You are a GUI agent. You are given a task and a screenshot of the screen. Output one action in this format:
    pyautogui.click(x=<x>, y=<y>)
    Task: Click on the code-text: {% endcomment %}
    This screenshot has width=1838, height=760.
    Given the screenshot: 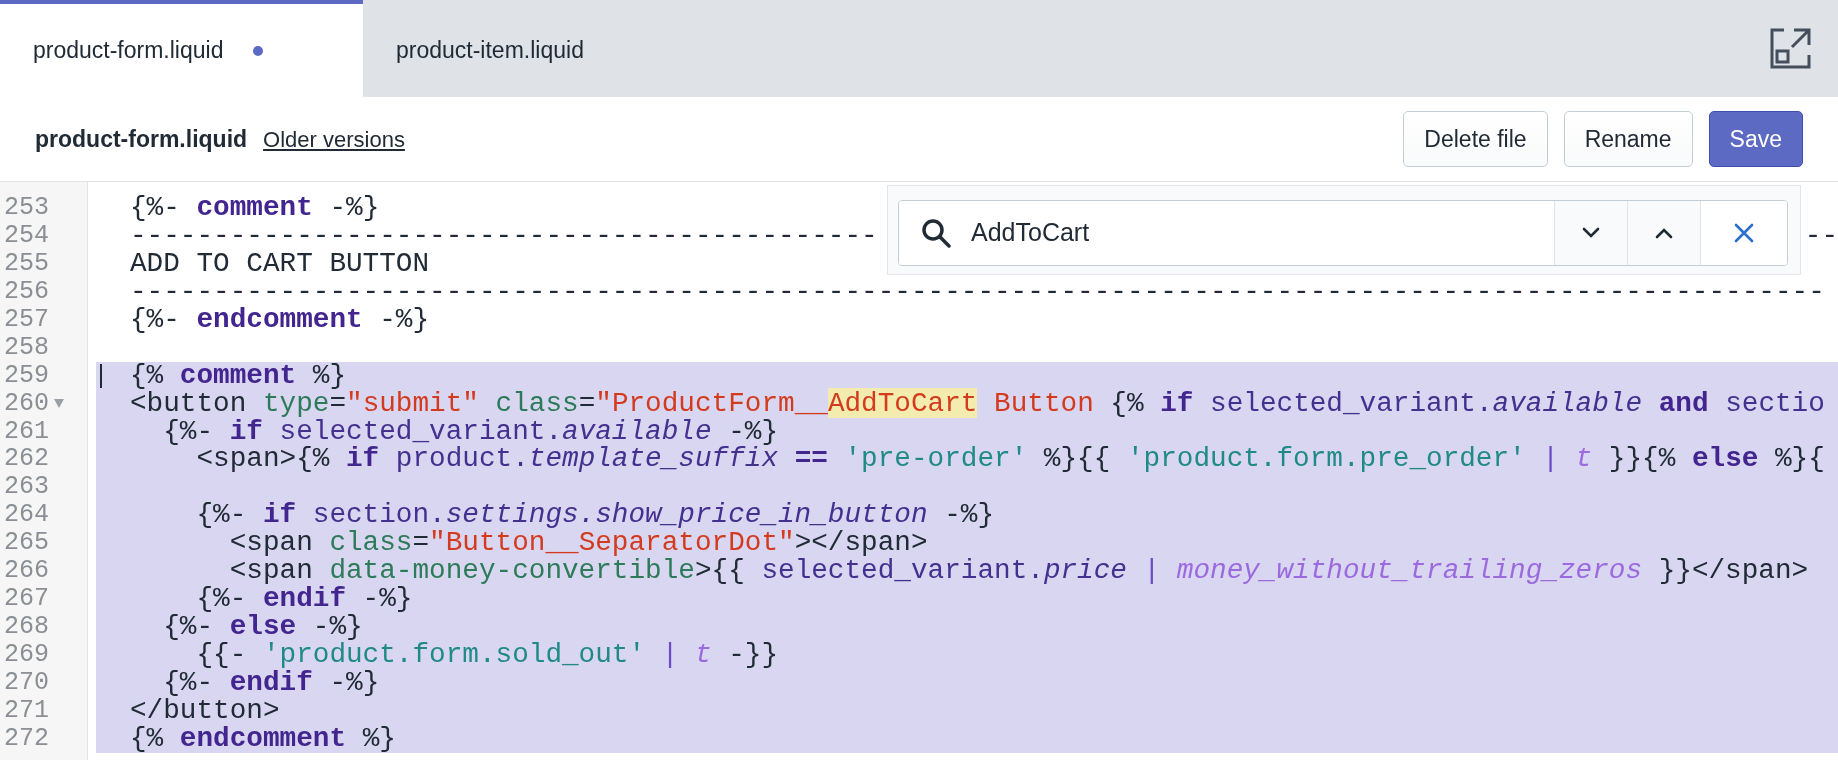 What is the action you would take?
    pyautogui.click(x=263, y=738)
    